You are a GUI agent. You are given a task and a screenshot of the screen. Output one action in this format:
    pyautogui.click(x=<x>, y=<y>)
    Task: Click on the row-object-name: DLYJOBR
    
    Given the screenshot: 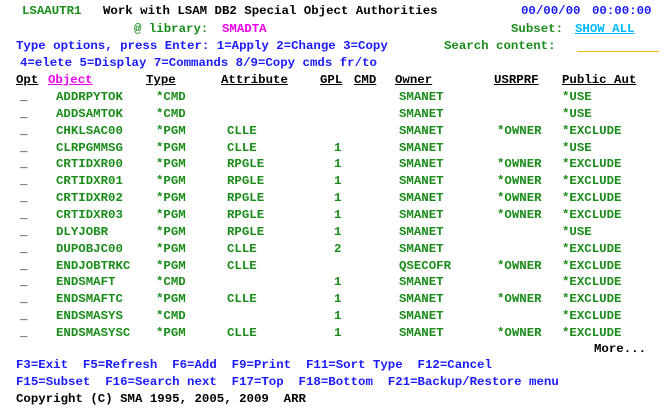 What is the action you would take?
    pyautogui.click(x=82, y=231)
    